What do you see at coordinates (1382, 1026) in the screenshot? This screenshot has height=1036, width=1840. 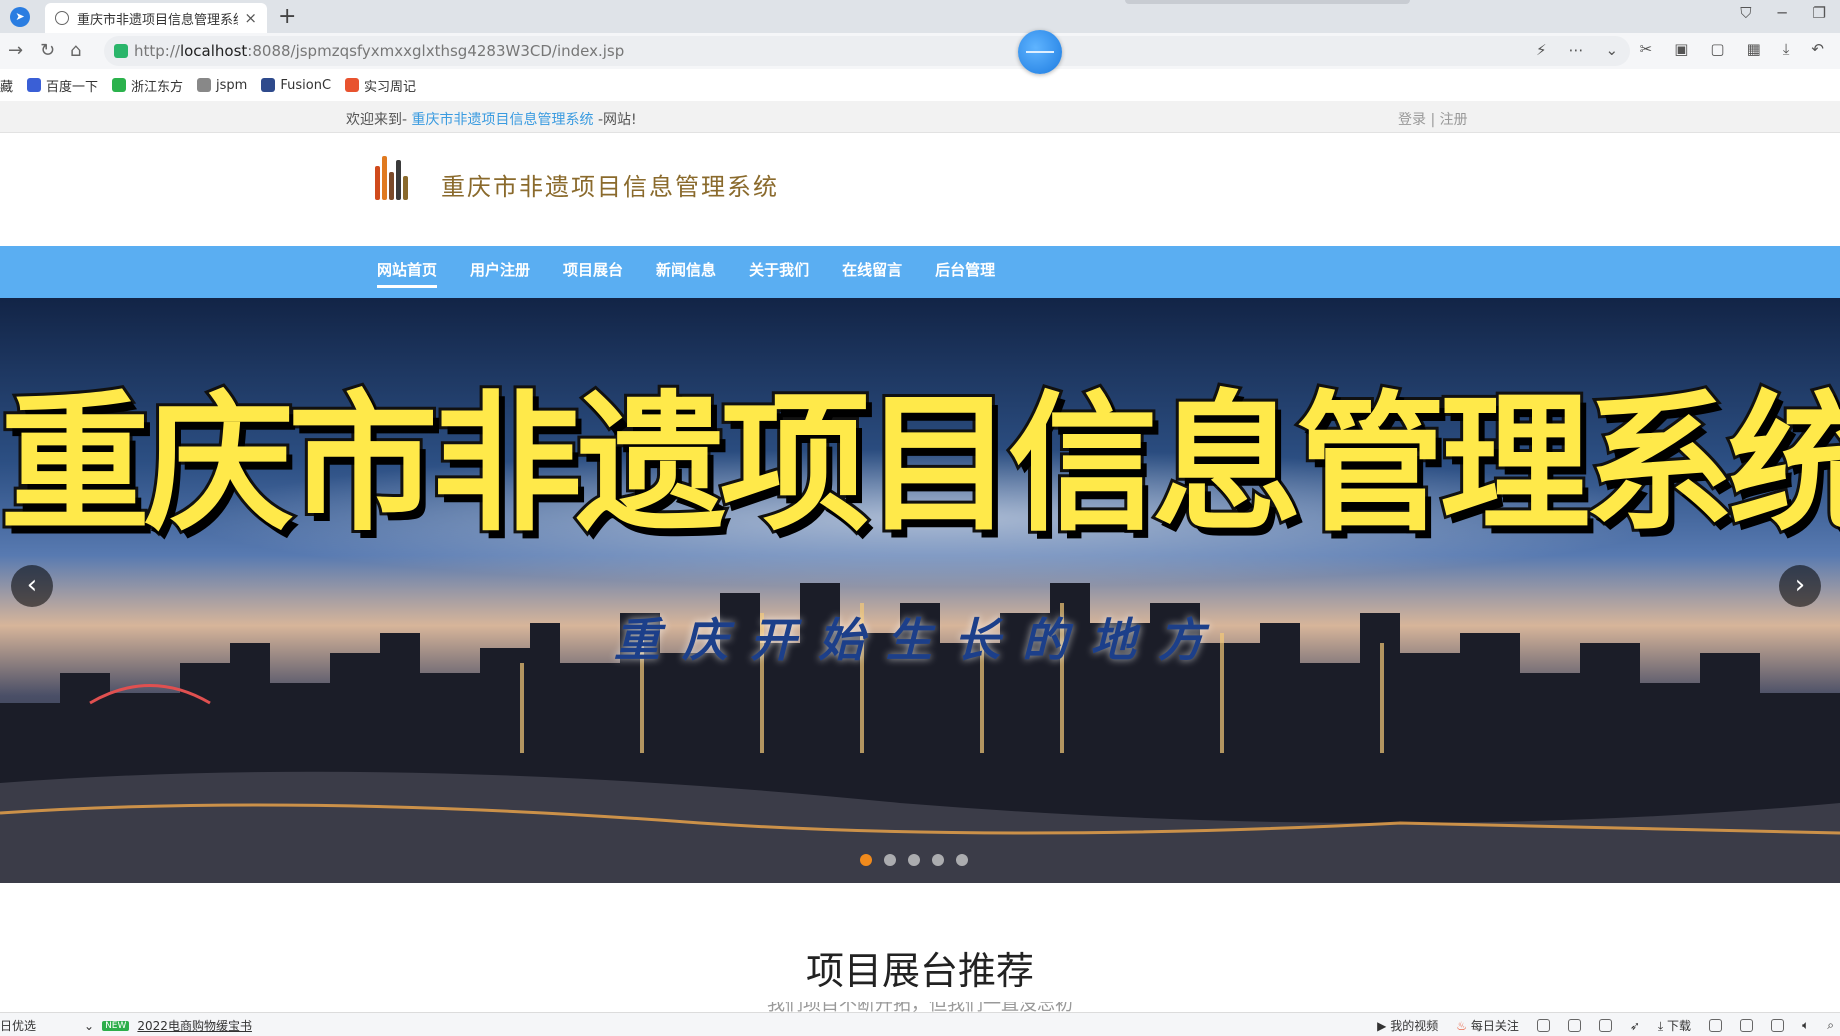 I see `play-icon: ▶` at bounding box center [1382, 1026].